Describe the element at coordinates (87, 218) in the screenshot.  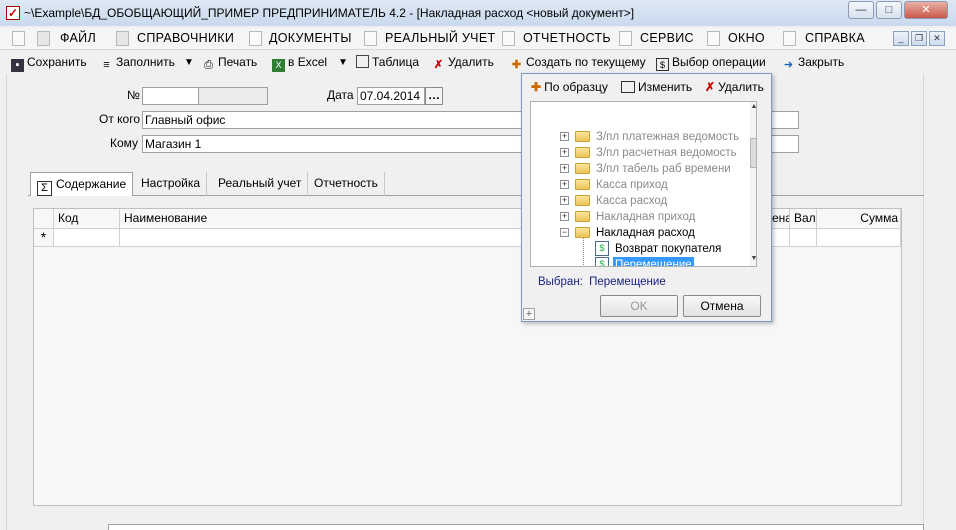
I see `column-header-code: Код` at that location.